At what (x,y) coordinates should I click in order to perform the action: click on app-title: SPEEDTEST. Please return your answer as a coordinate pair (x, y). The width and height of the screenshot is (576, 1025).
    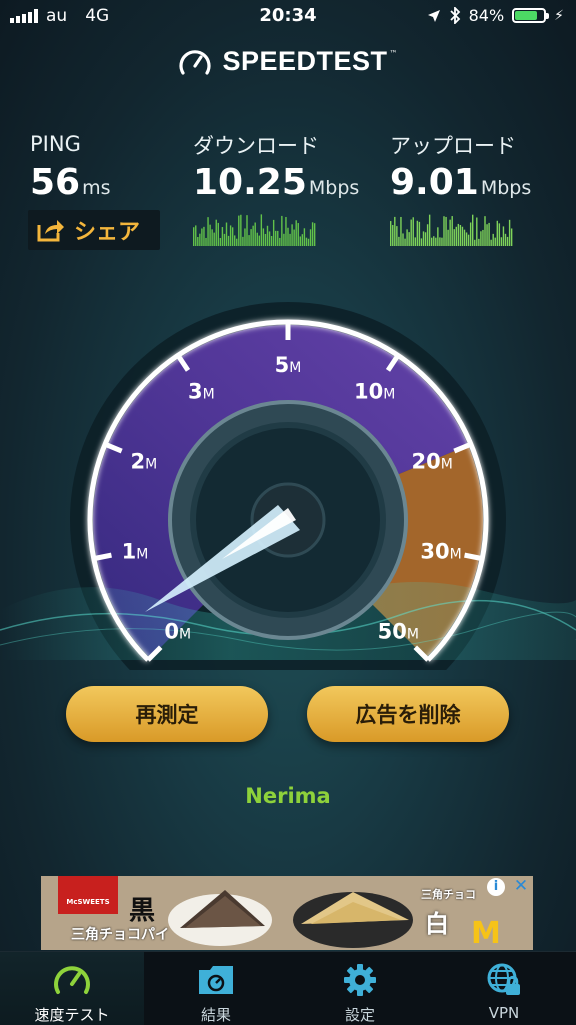
    Looking at the image, I should click on (305, 61).